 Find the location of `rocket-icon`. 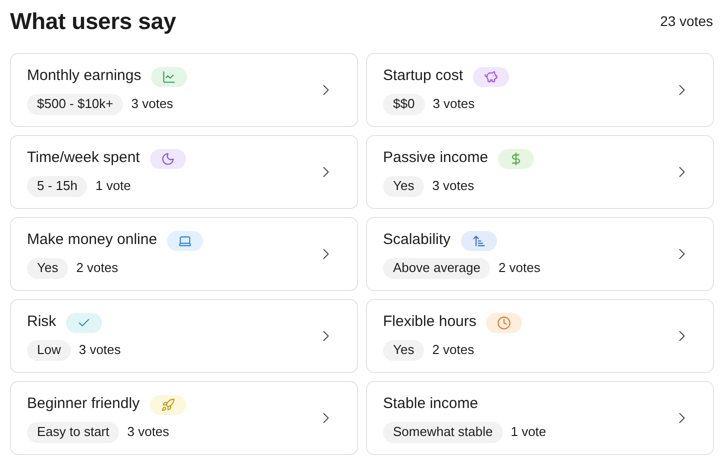

rocket-icon is located at coordinates (168, 404).